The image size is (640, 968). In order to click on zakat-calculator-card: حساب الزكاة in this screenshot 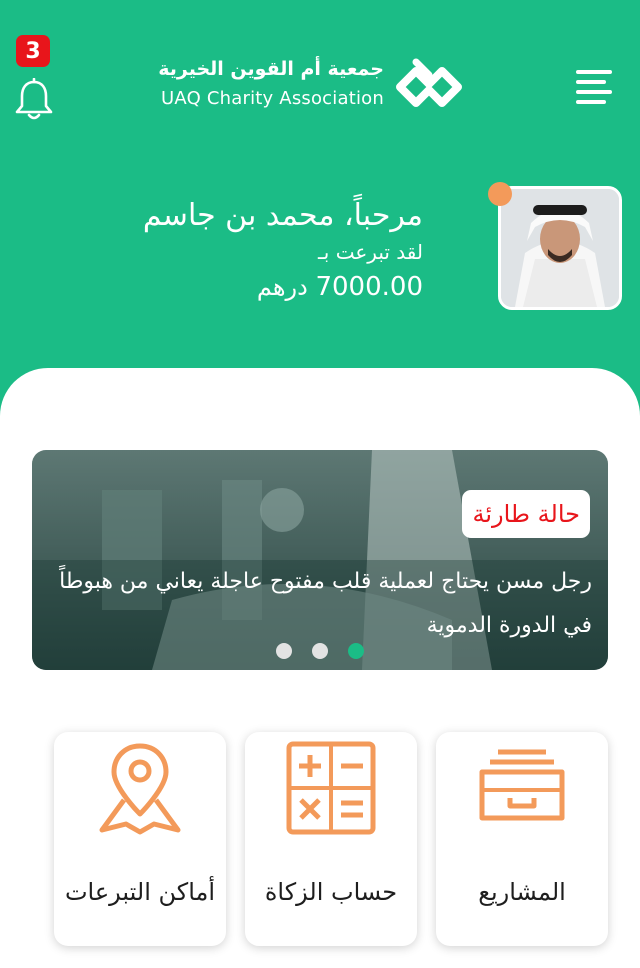, I will do `click(331, 839)`.